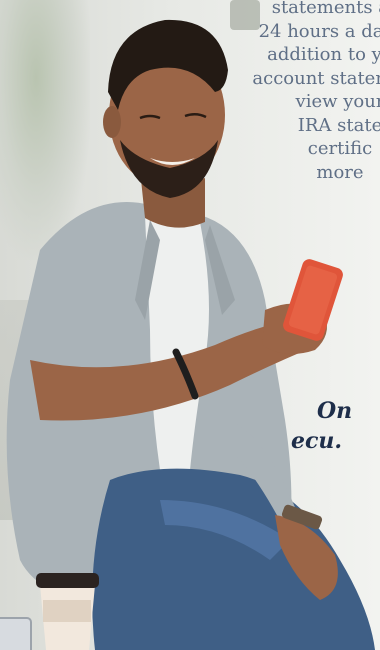  What do you see at coordinates (16, 633) in the screenshot?
I see `tablet-device` at bounding box center [16, 633].